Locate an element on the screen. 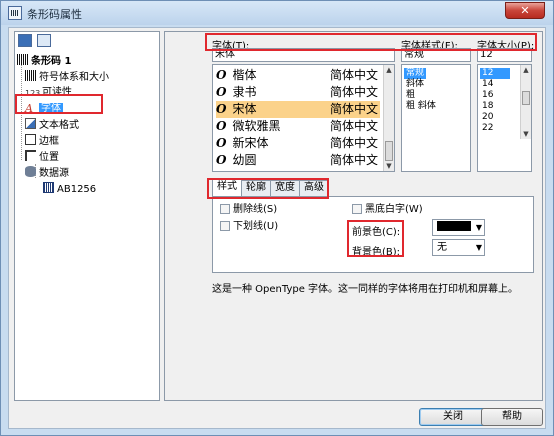 The image size is (554, 436). expand-tree-icon is located at coordinates (25, 40).